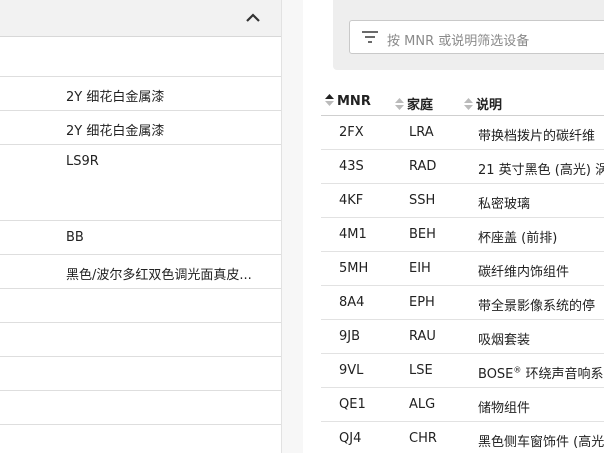 The width and height of the screenshot is (604, 453). I want to click on cell-mnr: 5MH, so click(354, 268).